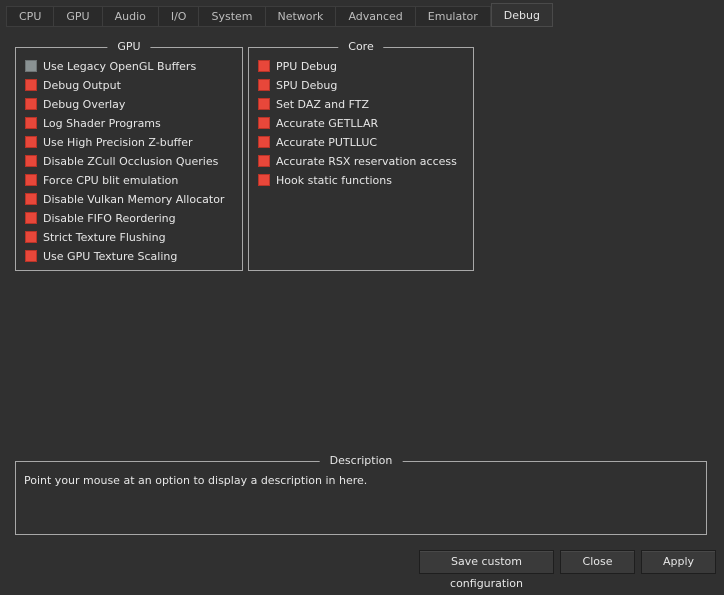 This screenshot has width=724, height=595. I want to click on checkbox-row: Debug Overlay, so click(75, 104).